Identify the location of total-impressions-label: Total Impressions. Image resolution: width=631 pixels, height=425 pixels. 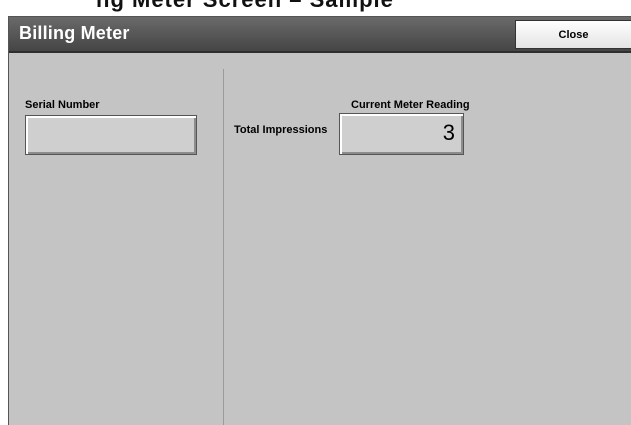
(281, 130).